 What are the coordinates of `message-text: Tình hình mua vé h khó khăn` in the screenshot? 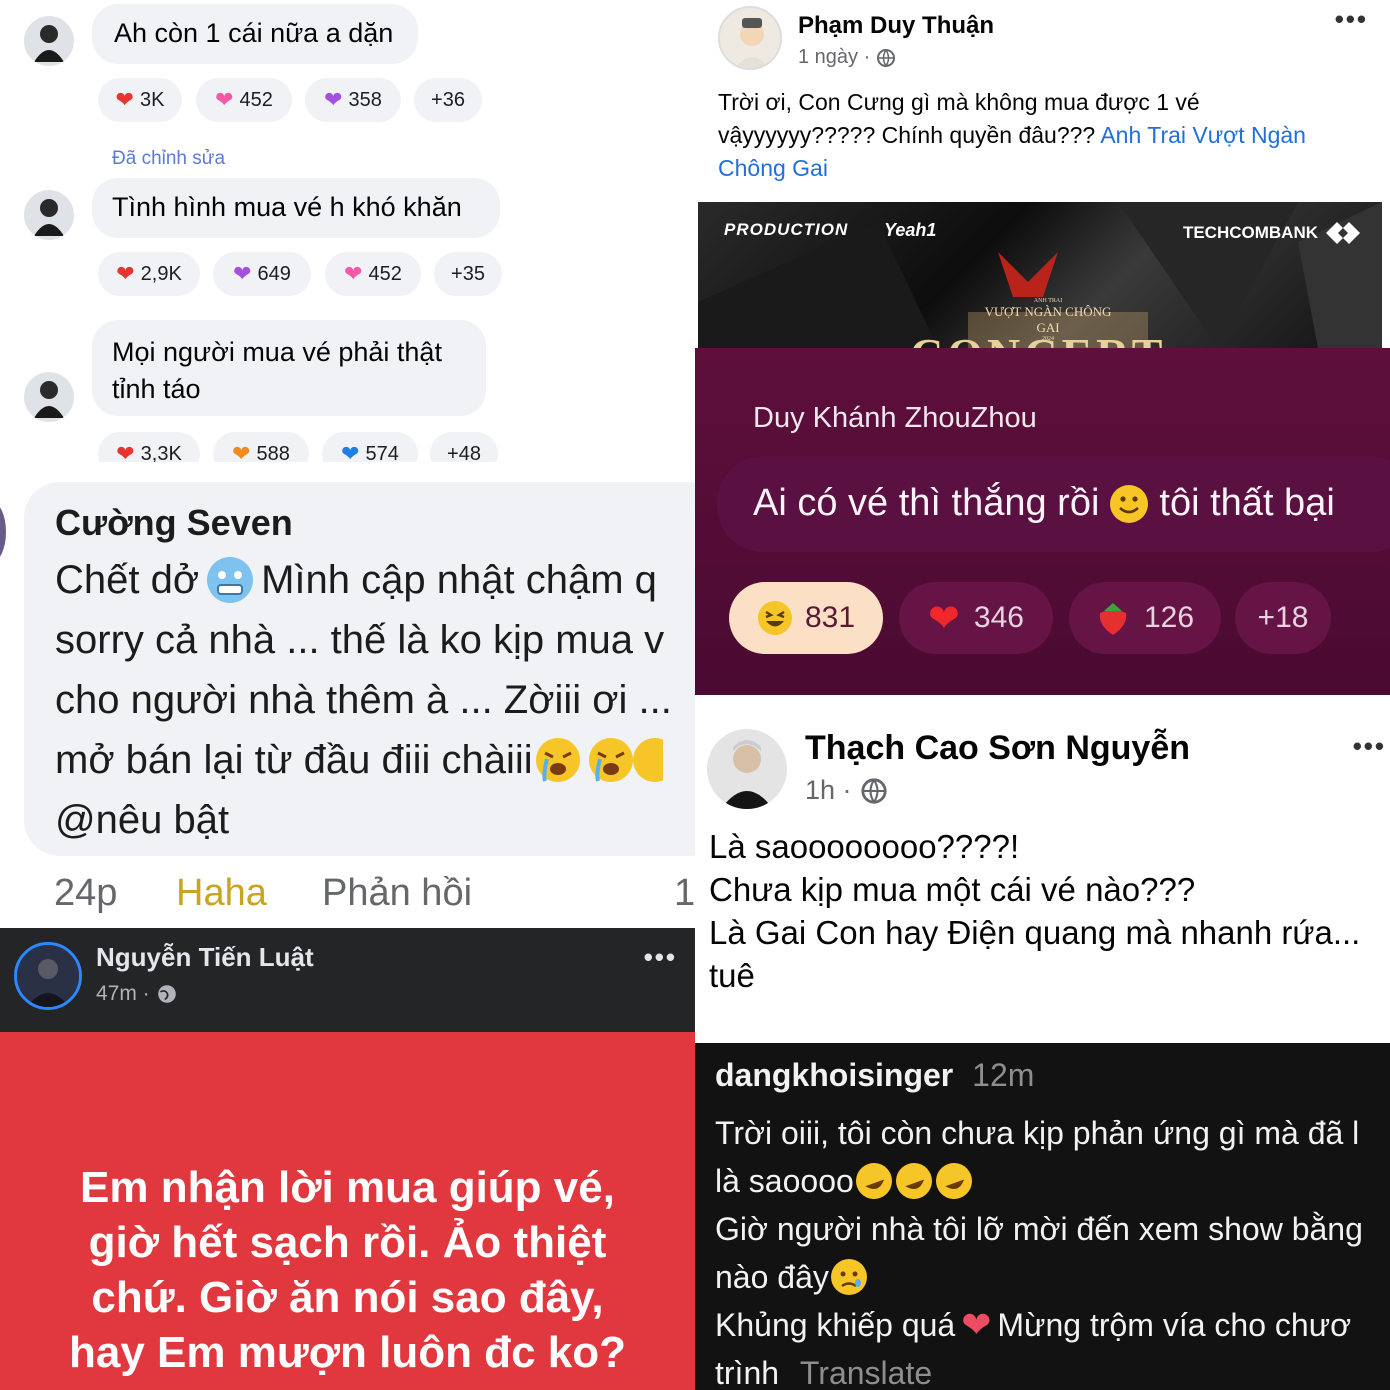 It's located at (287, 207).